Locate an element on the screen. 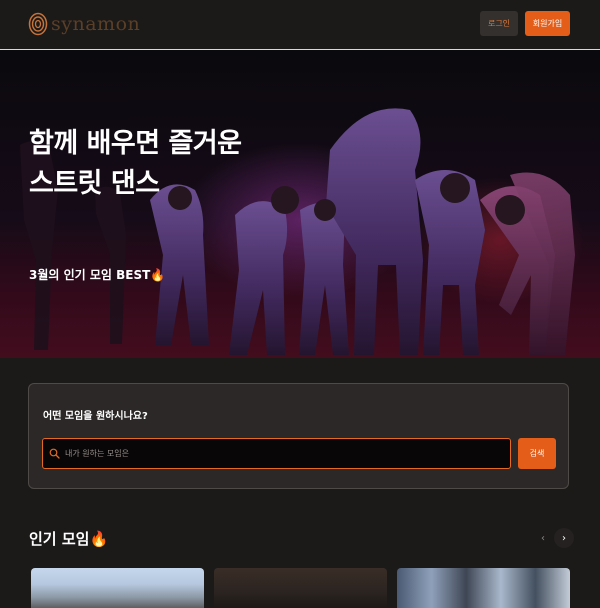  hero-title-line1: 함께 배우면 즐거운 is located at coordinates (135, 143).